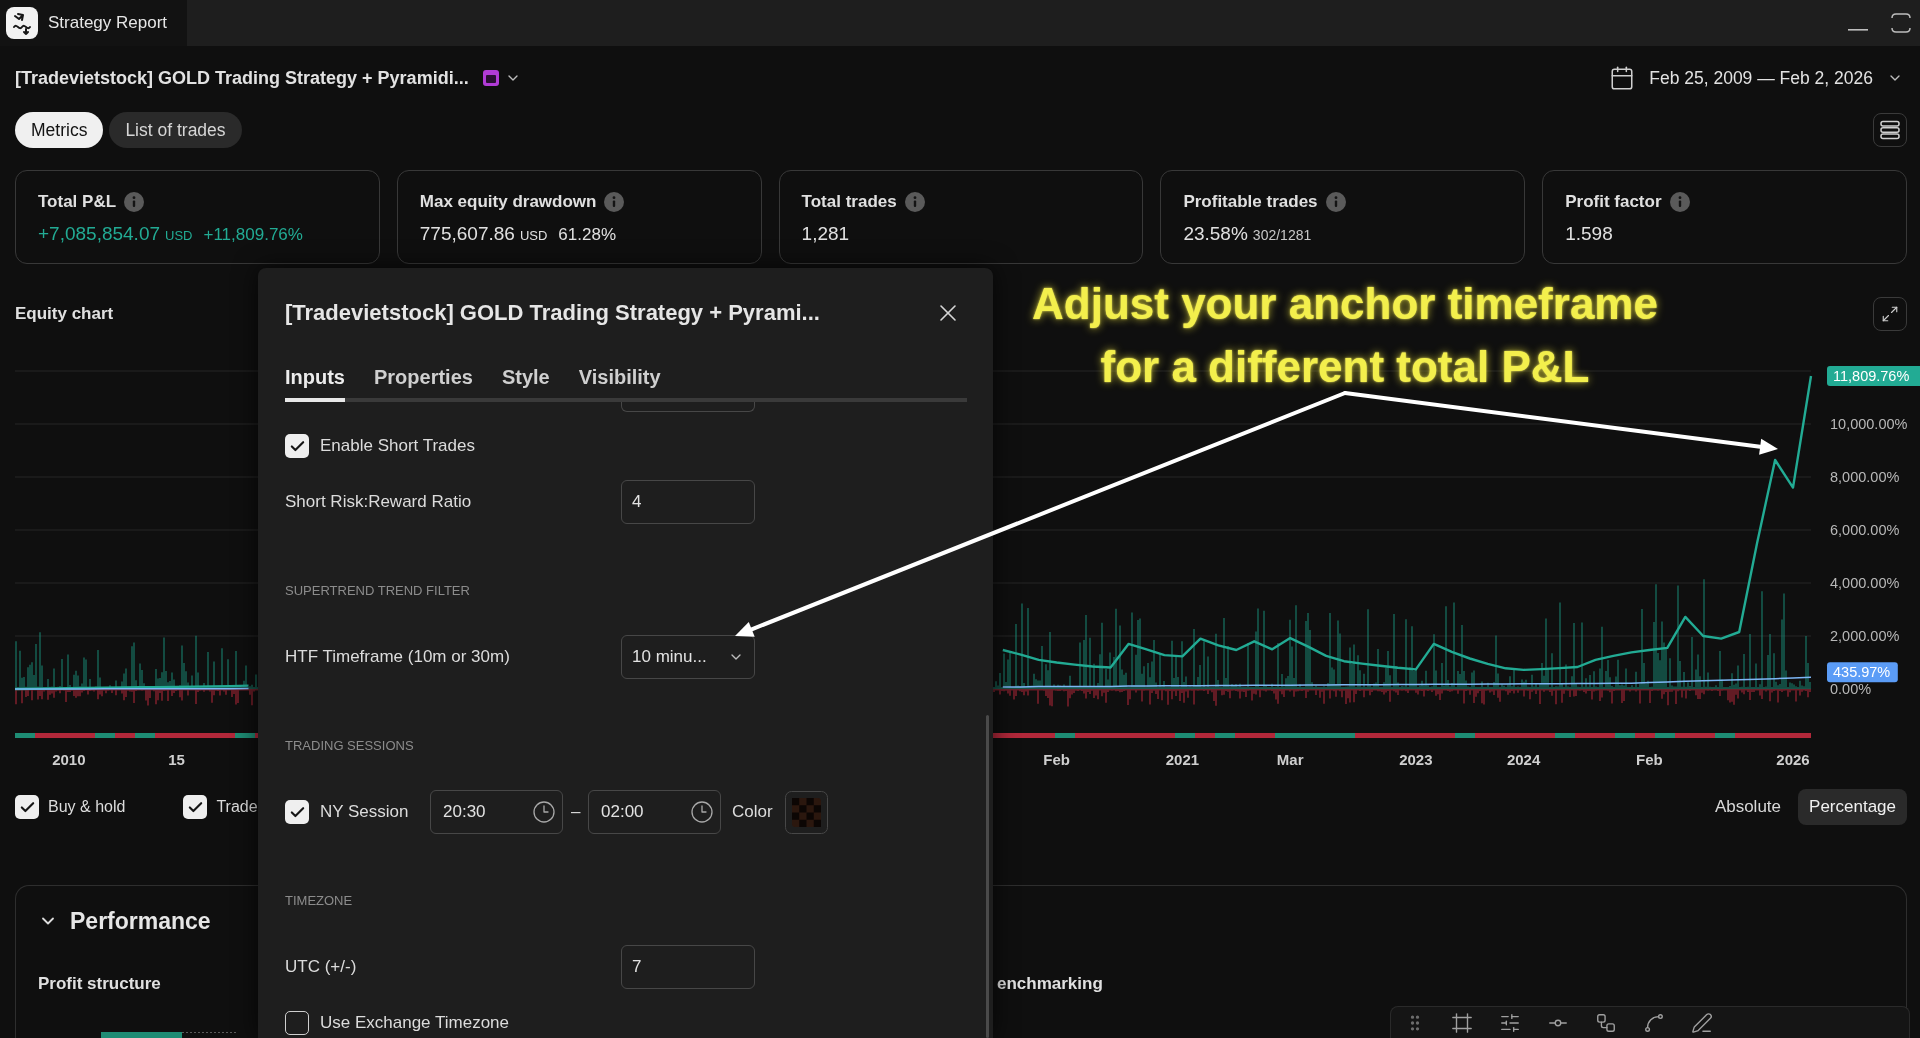 This screenshot has width=1920, height=1038. I want to click on section-label: TIMEZONE, so click(319, 900).